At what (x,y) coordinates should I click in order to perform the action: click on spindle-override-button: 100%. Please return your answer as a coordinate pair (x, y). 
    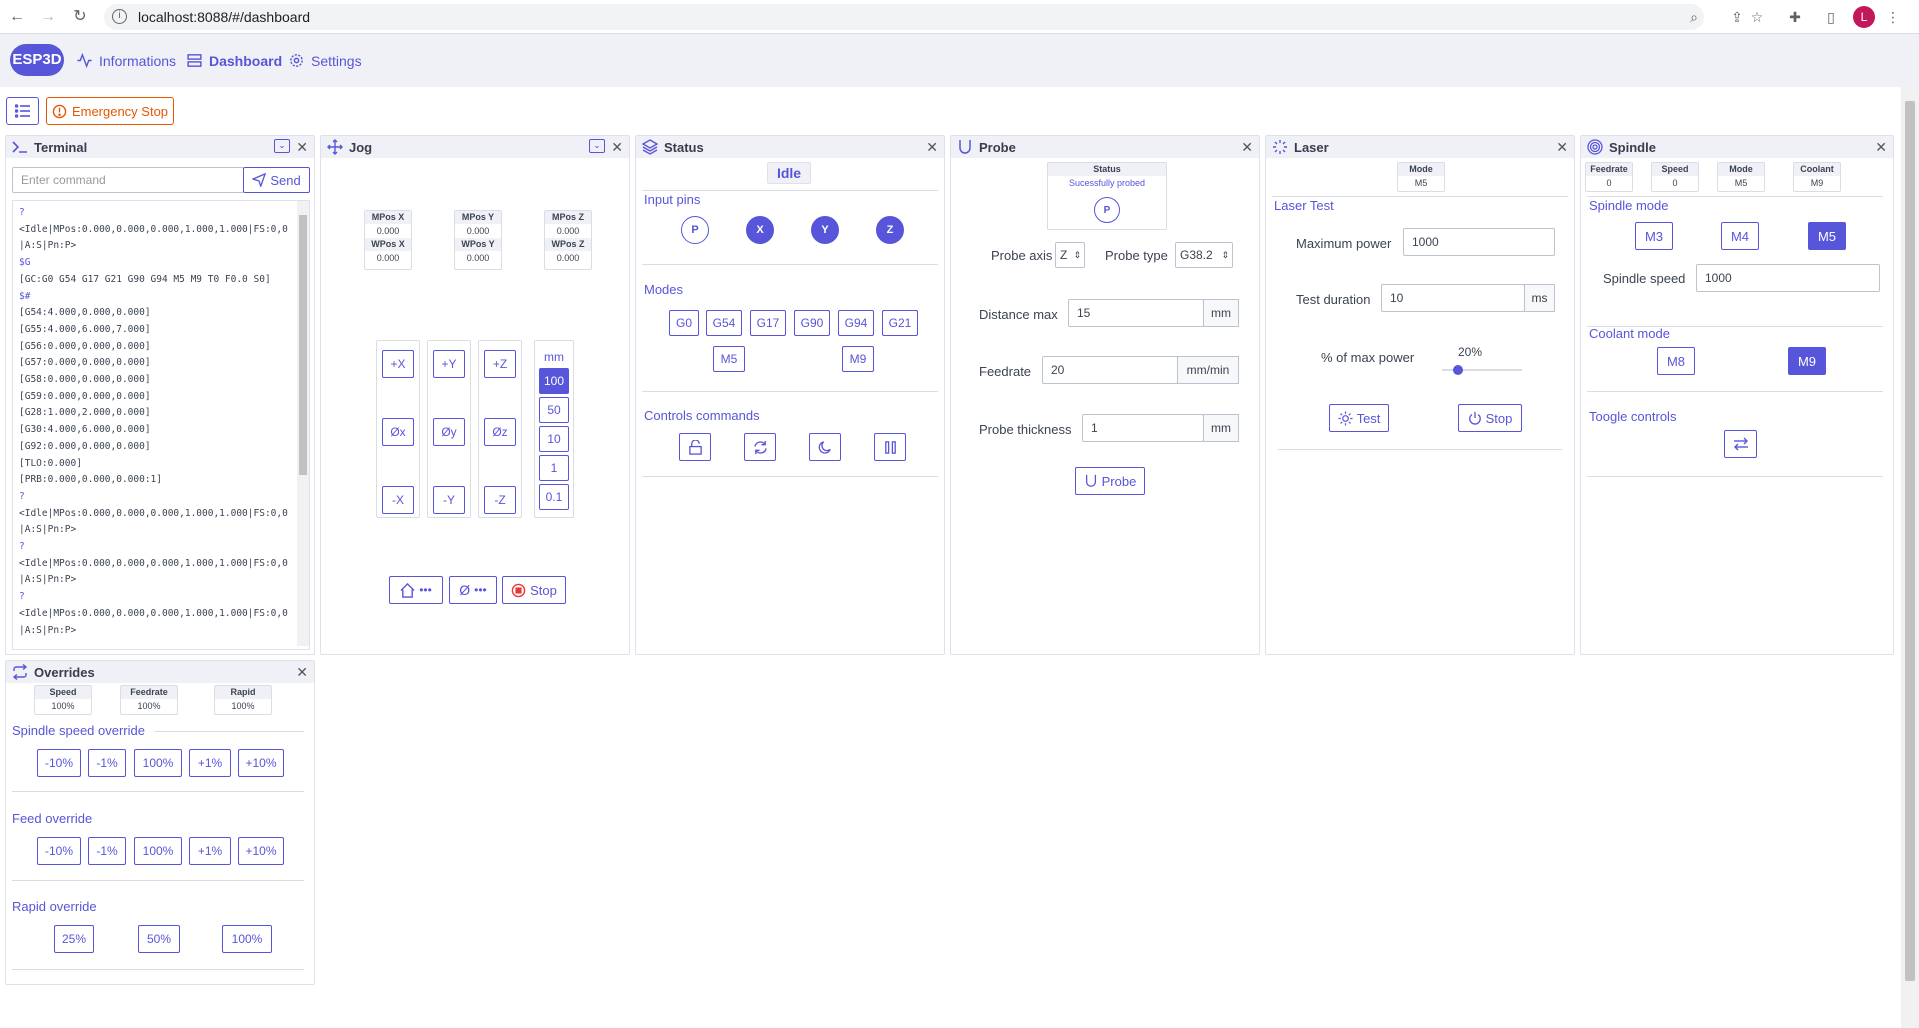
    Looking at the image, I should click on (158, 763).